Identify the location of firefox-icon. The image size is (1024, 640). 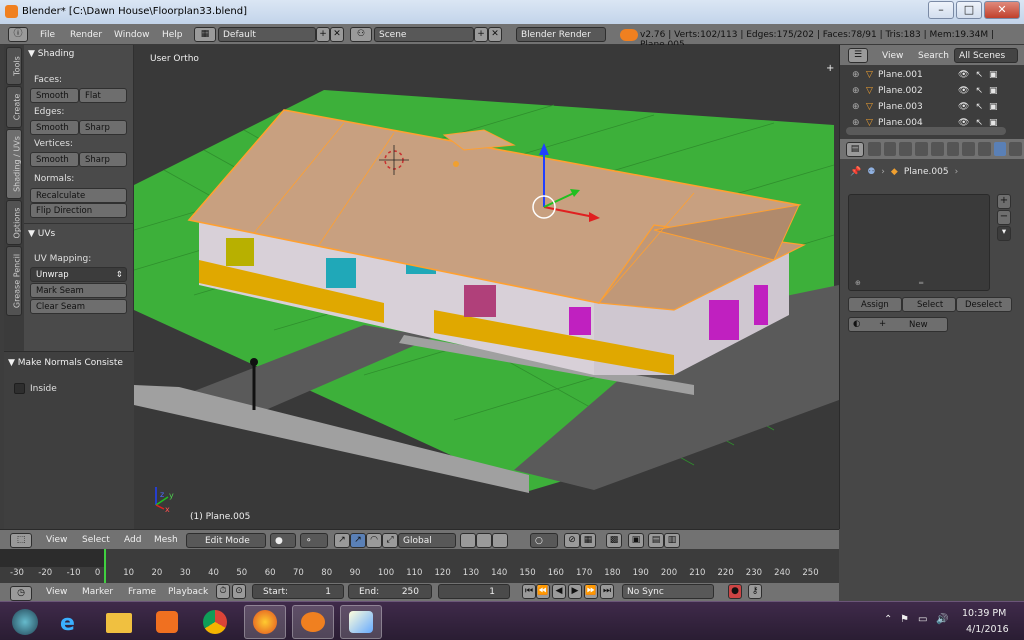
(265, 622).